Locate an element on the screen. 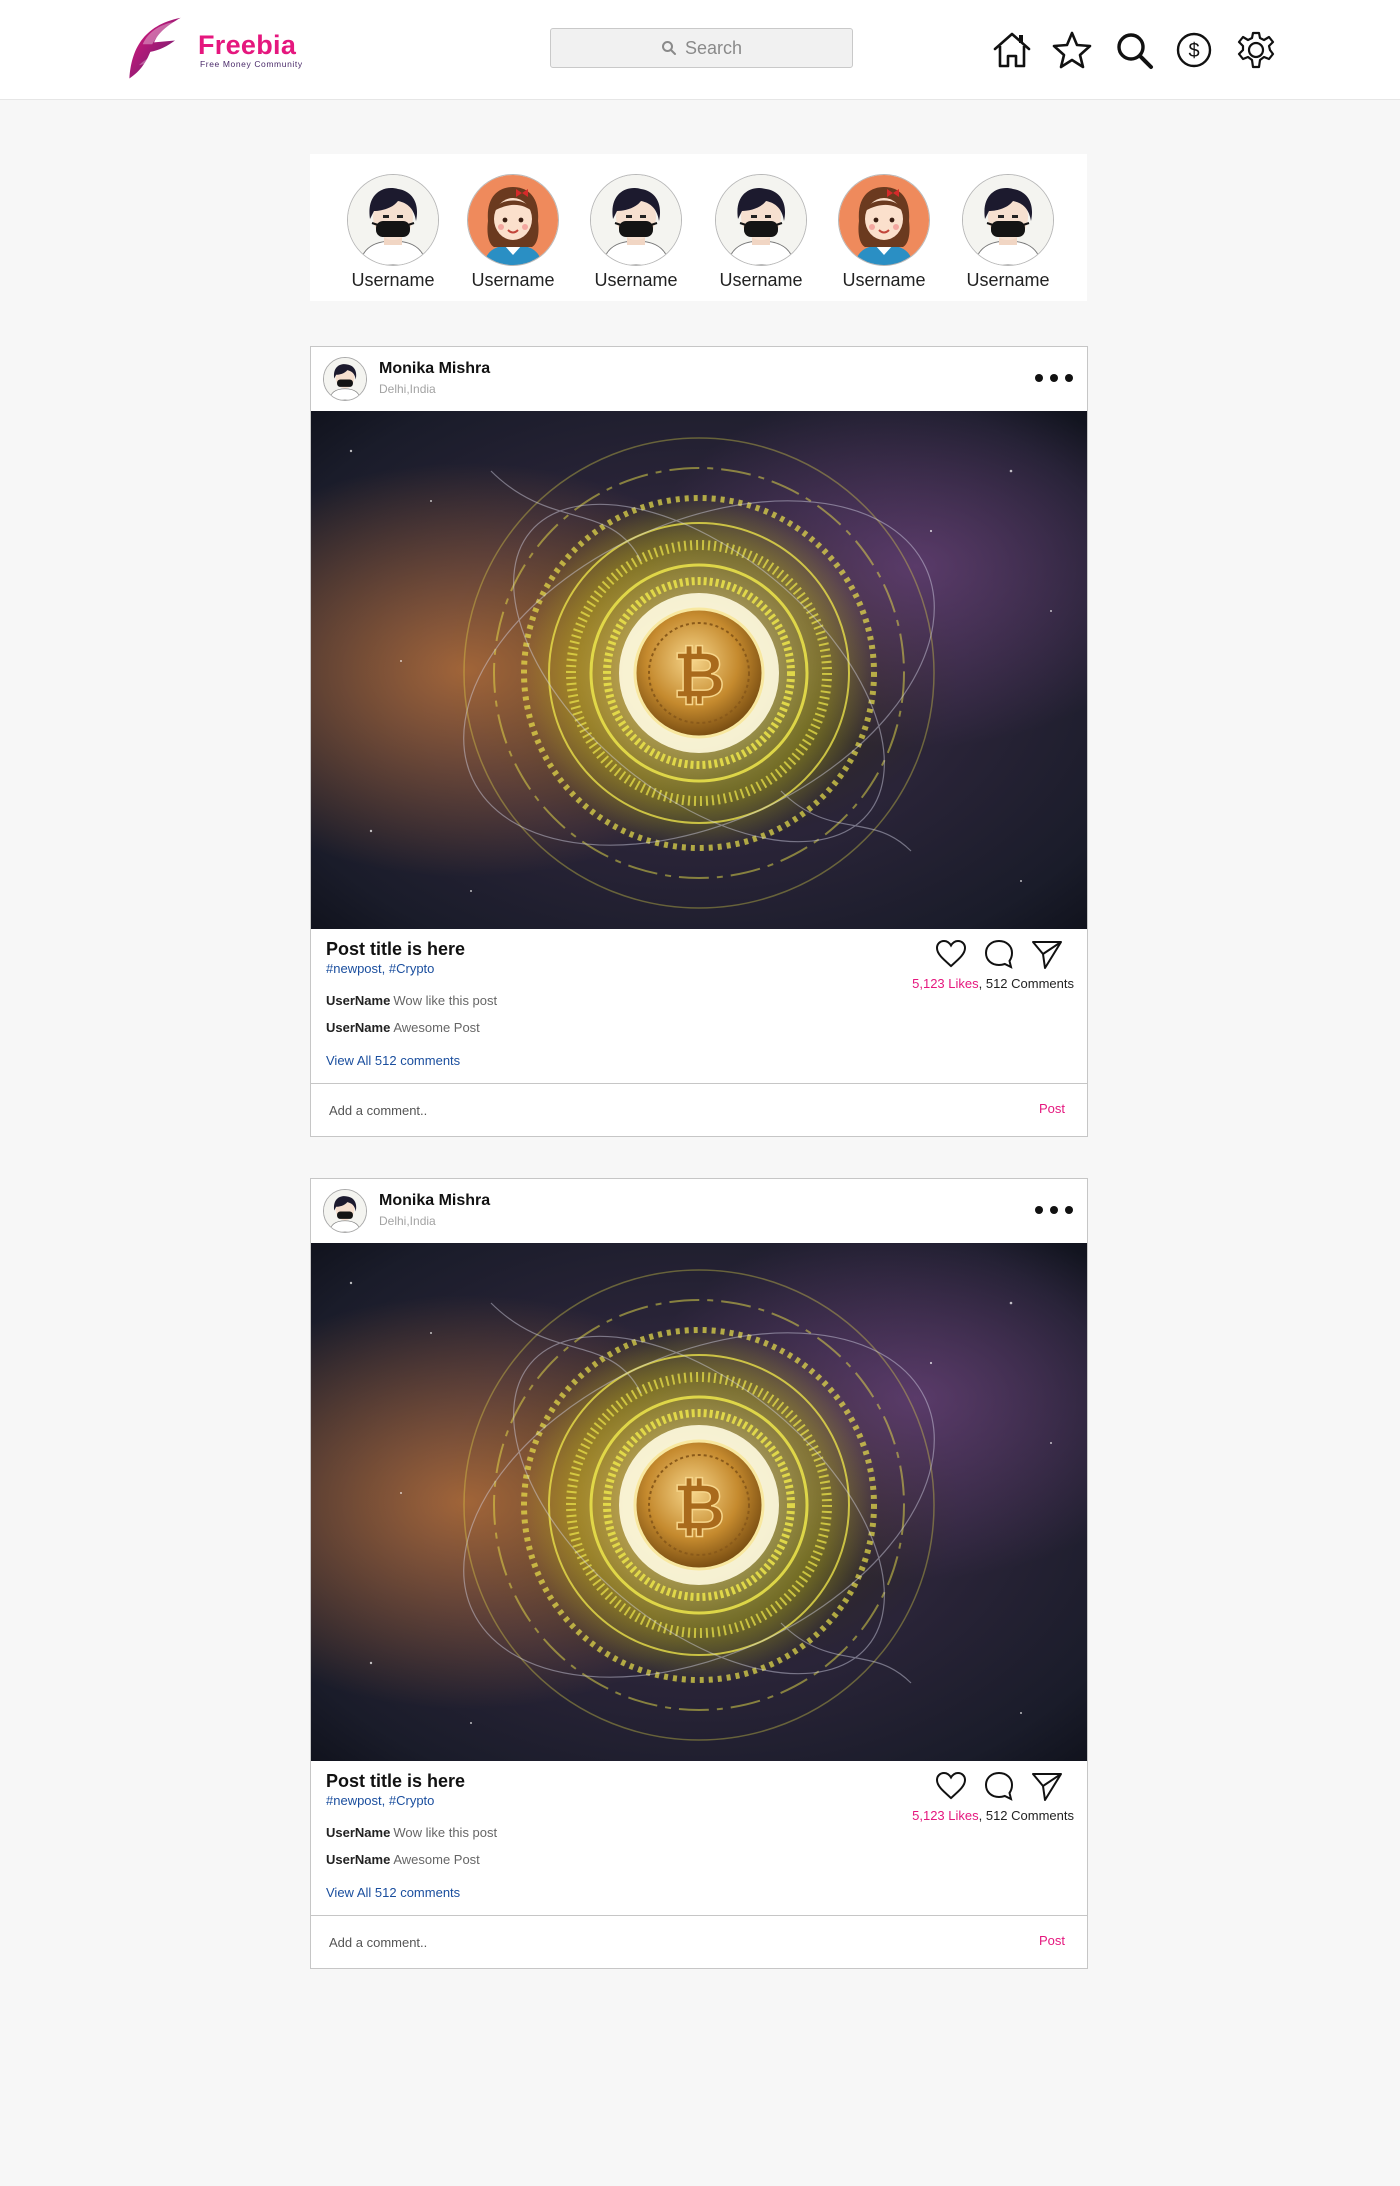  magnifier-icon is located at coordinates (1135, 51).